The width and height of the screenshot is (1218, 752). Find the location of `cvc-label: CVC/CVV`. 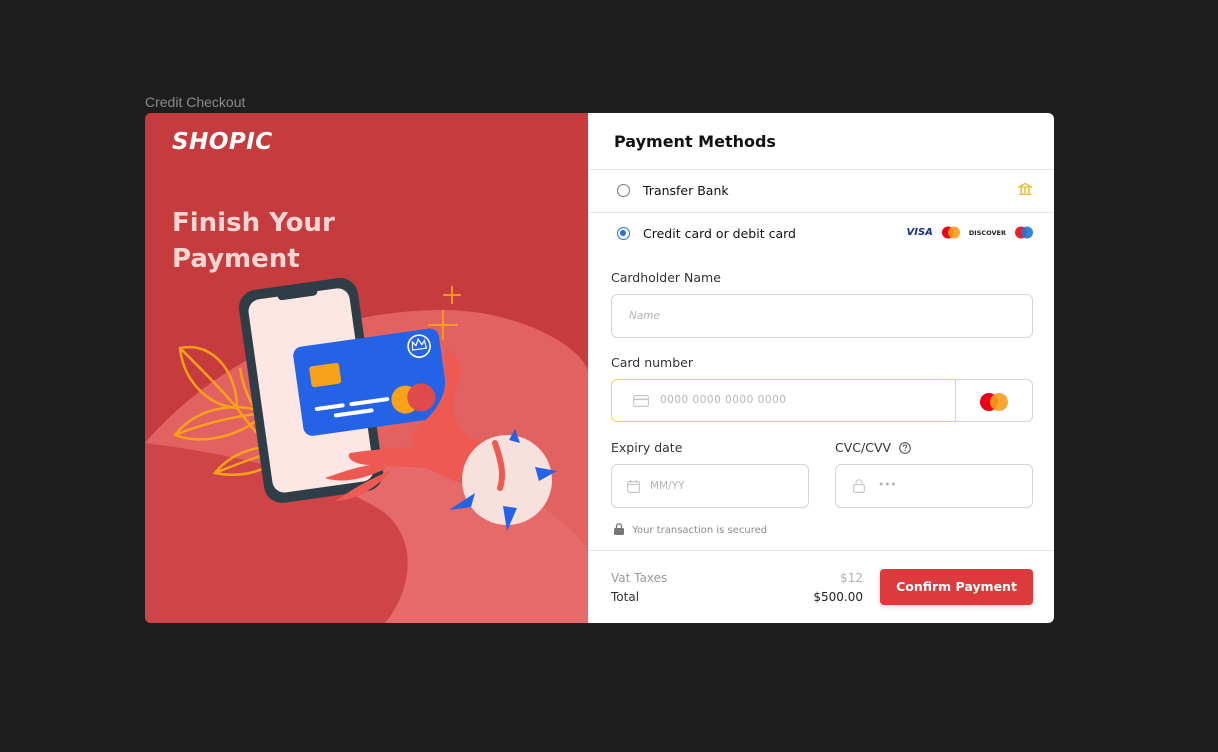

cvc-label: CVC/CVV is located at coordinates (873, 447).